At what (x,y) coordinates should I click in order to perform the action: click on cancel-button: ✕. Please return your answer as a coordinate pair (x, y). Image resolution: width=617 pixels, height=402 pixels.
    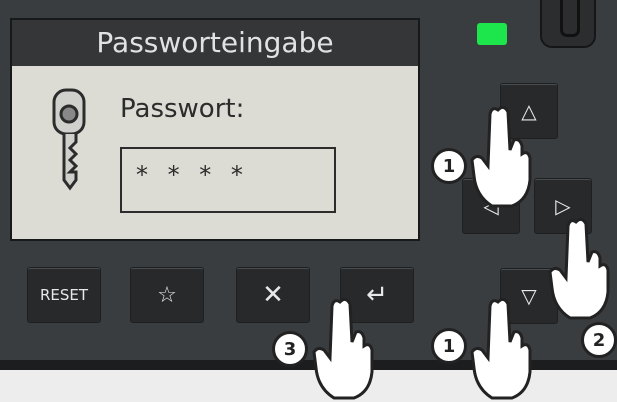
    Looking at the image, I should click on (273, 295).